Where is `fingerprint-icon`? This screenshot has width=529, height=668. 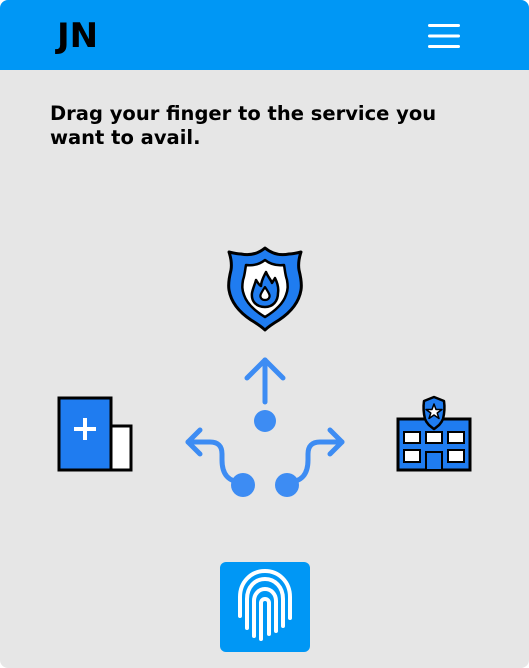
fingerprint-icon is located at coordinates (265, 604).